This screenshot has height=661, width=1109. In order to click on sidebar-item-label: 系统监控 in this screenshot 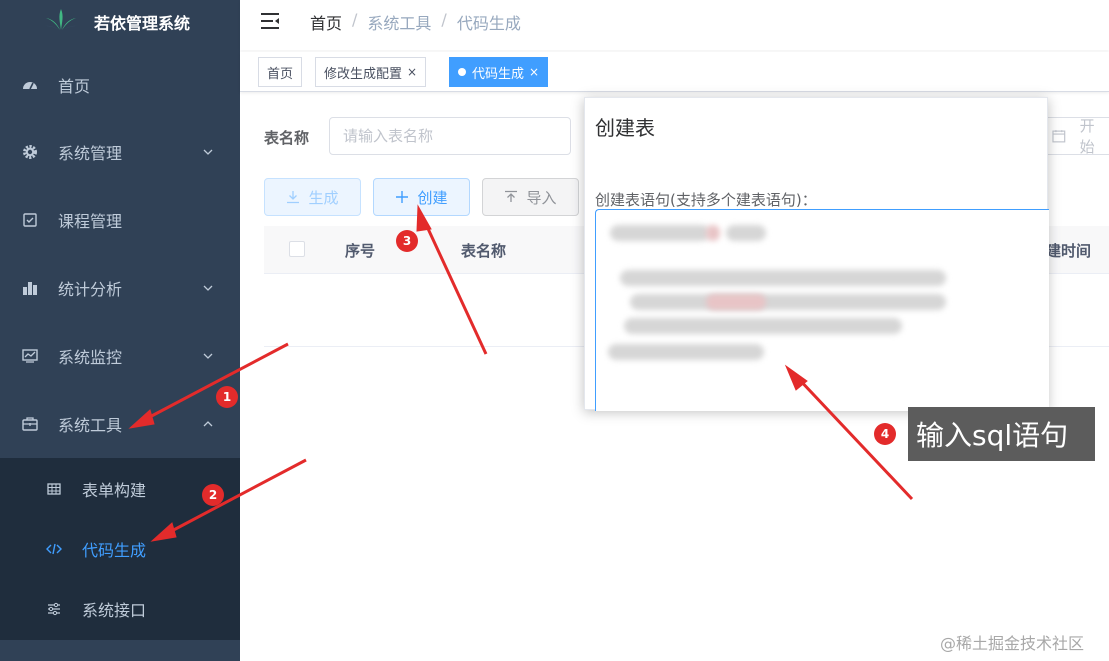, I will do `click(90, 357)`.